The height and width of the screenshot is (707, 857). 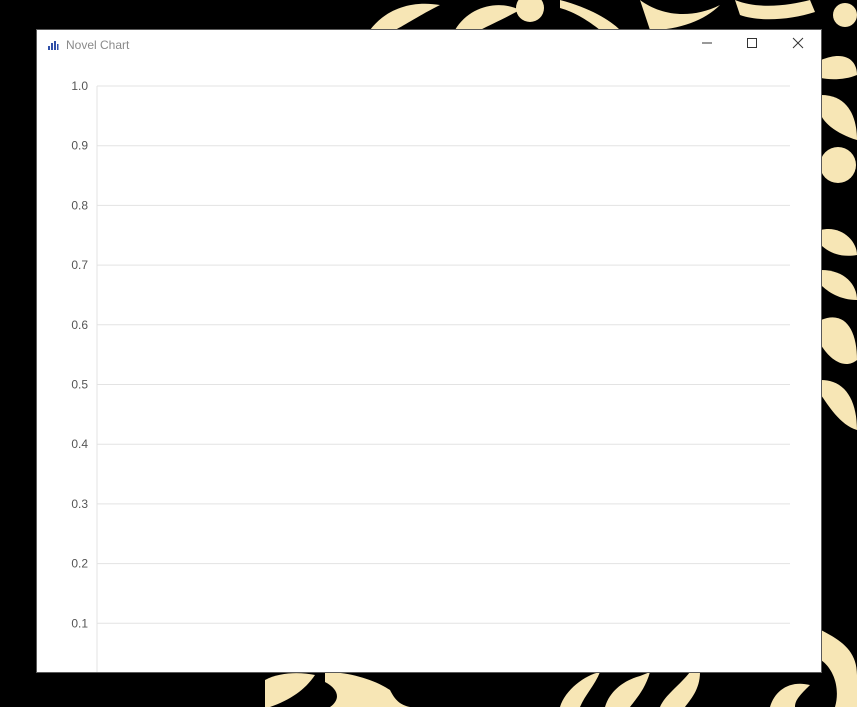 I want to click on close-button, so click(x=798, y=45).